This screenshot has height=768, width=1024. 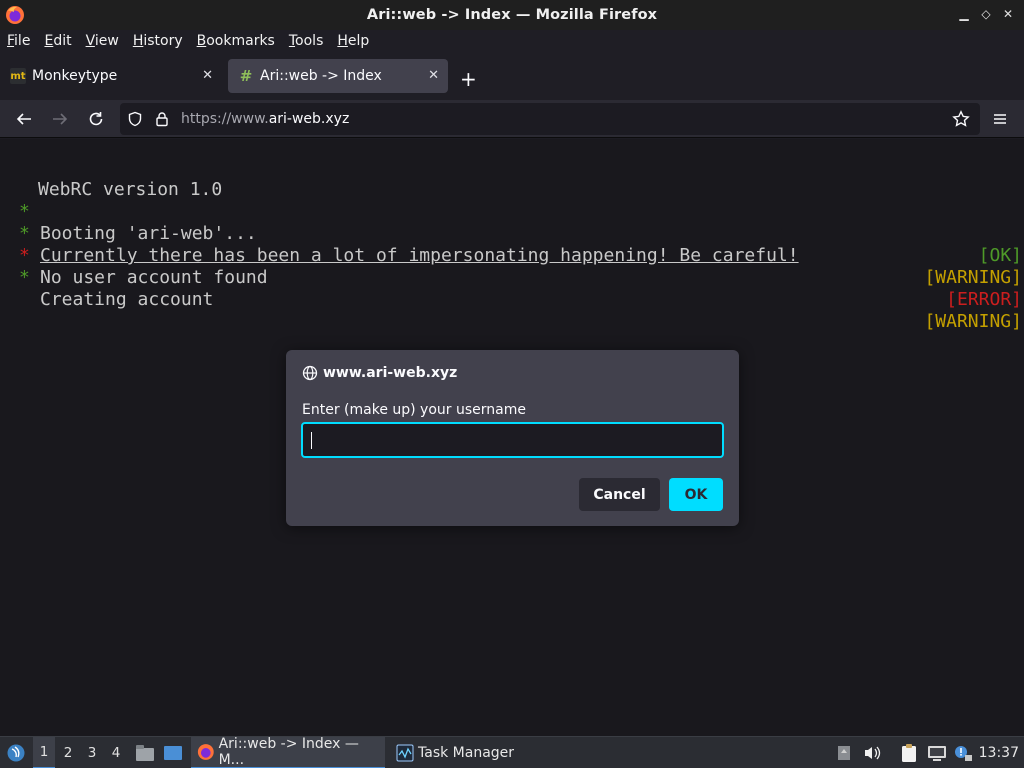 I want to click on workspace-1: 1, so click(x=44, y=752).